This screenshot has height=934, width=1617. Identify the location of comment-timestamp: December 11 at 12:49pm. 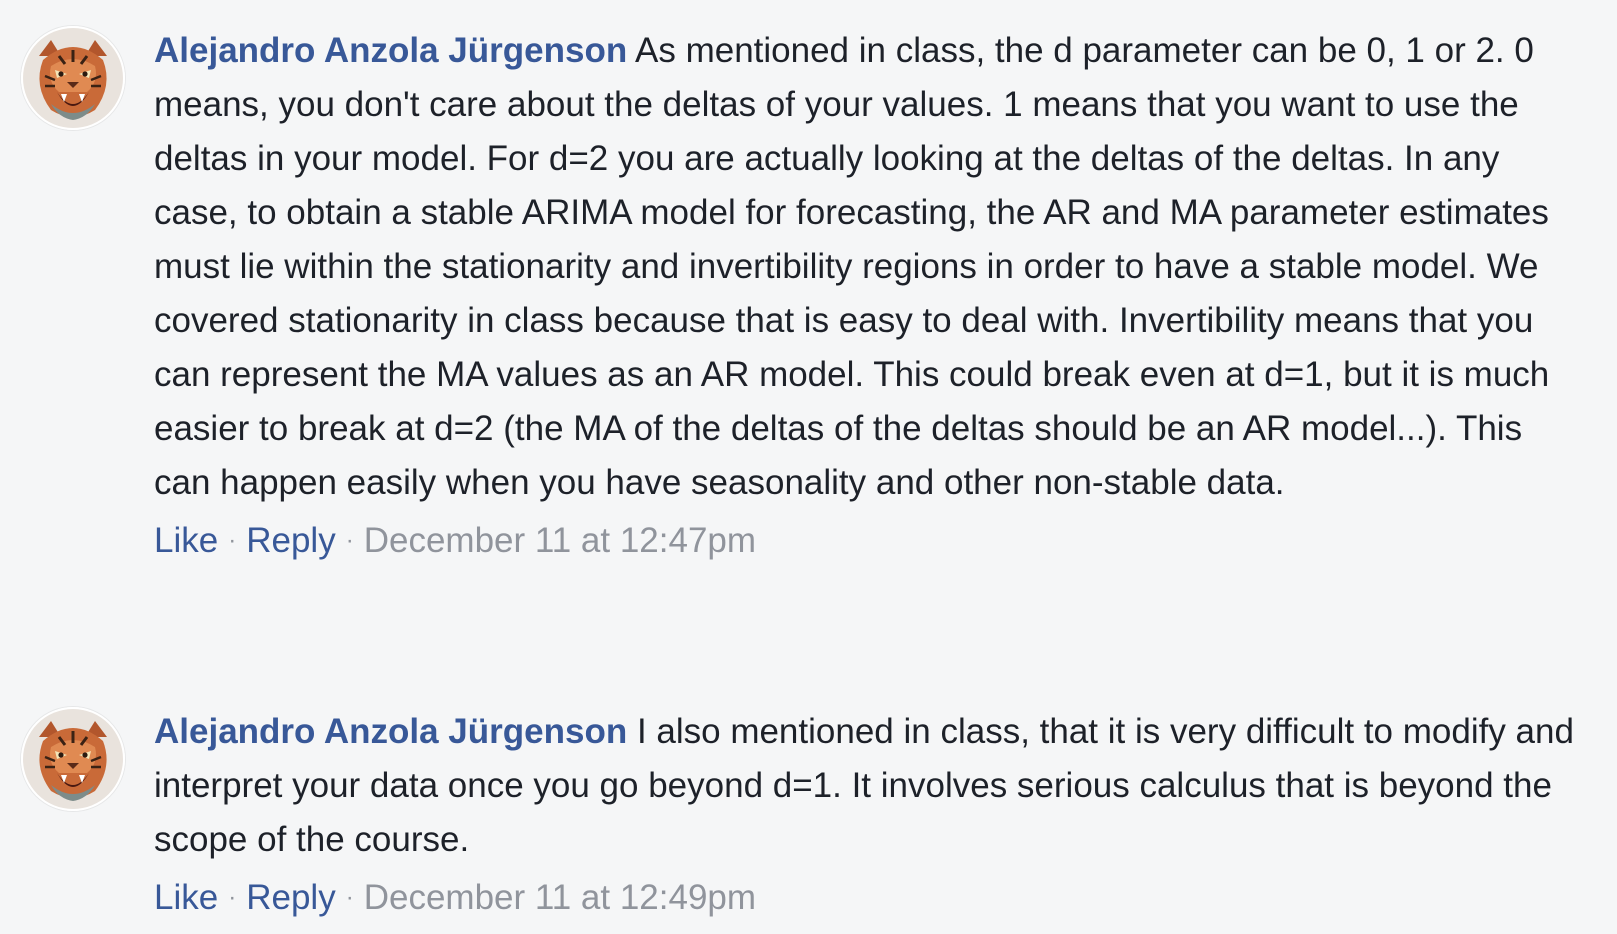
(560, 897).